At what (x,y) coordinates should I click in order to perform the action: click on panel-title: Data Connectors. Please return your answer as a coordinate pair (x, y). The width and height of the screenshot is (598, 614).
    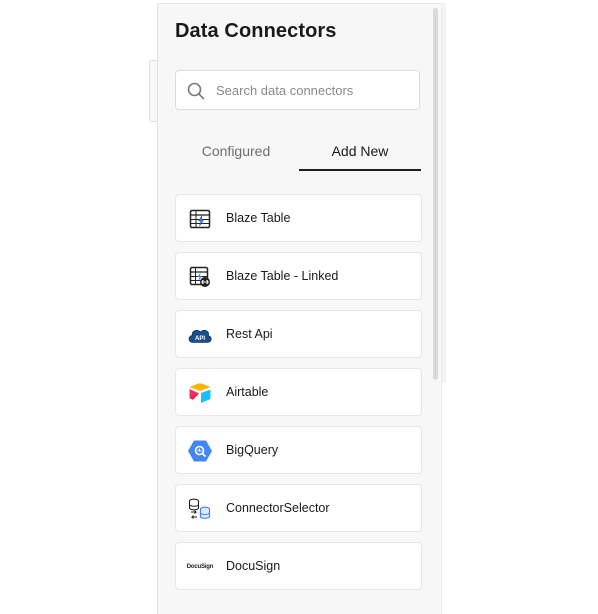
    Looking at the image, I should click on (256, 31).